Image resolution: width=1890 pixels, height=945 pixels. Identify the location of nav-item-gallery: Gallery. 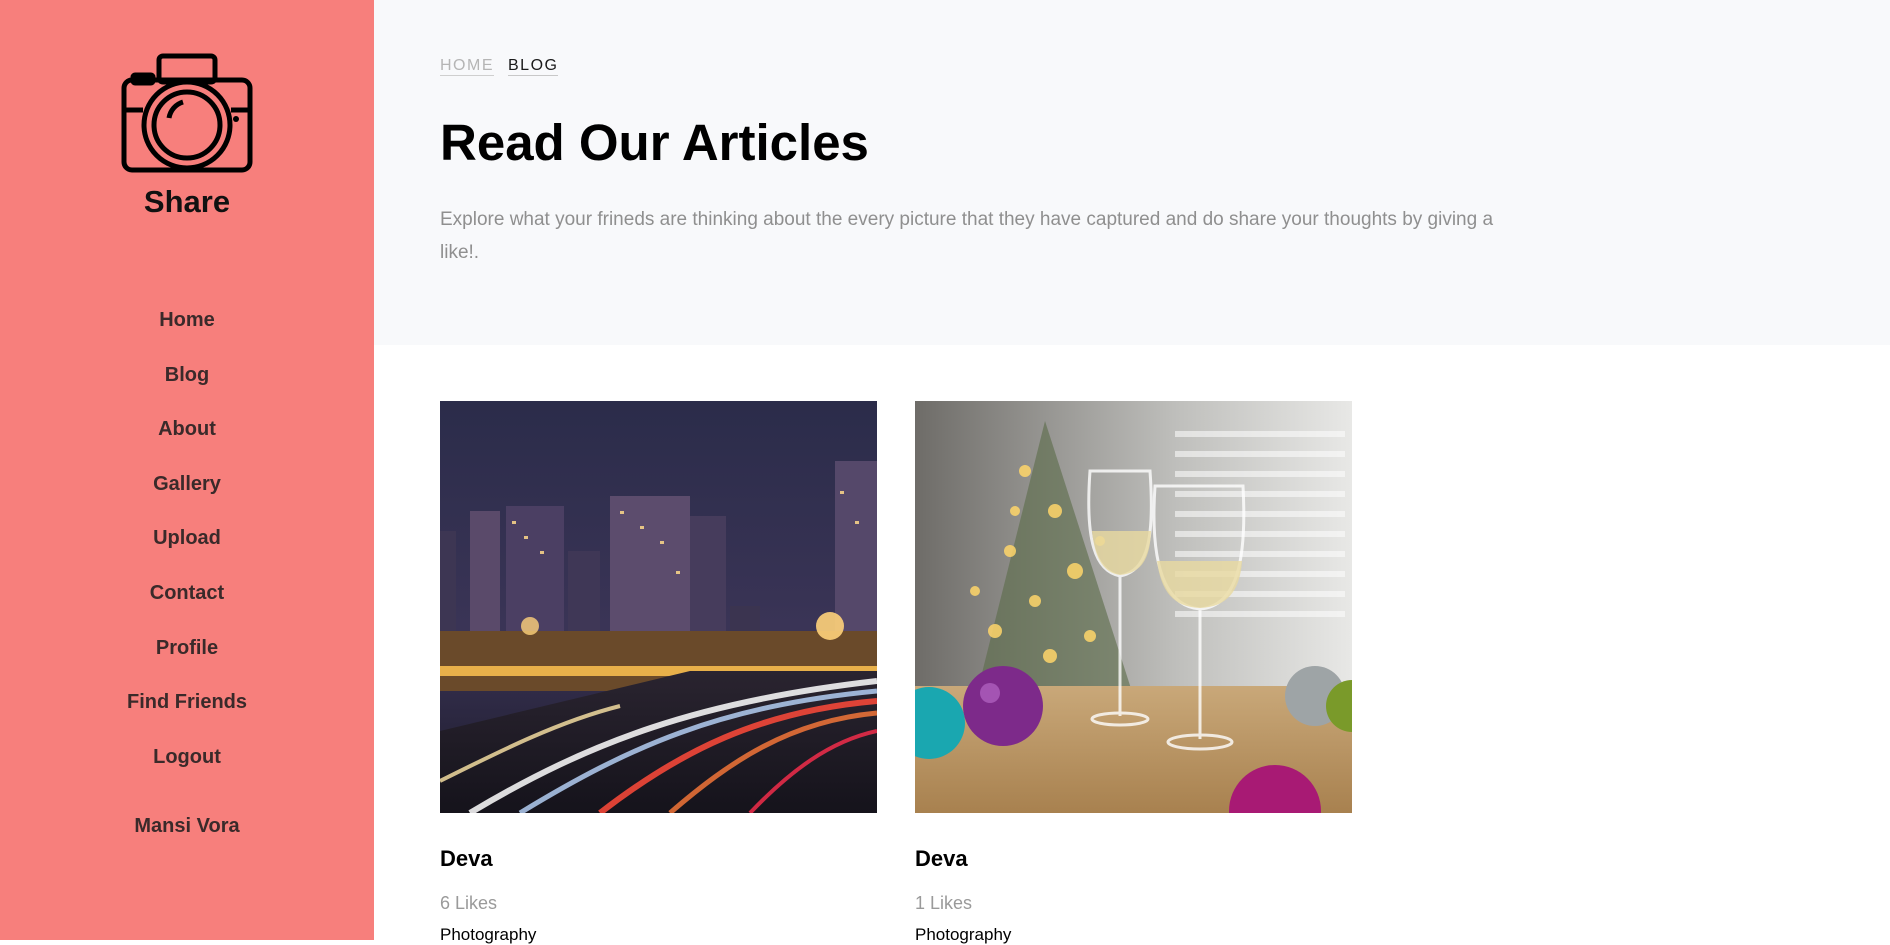
(187, 491).